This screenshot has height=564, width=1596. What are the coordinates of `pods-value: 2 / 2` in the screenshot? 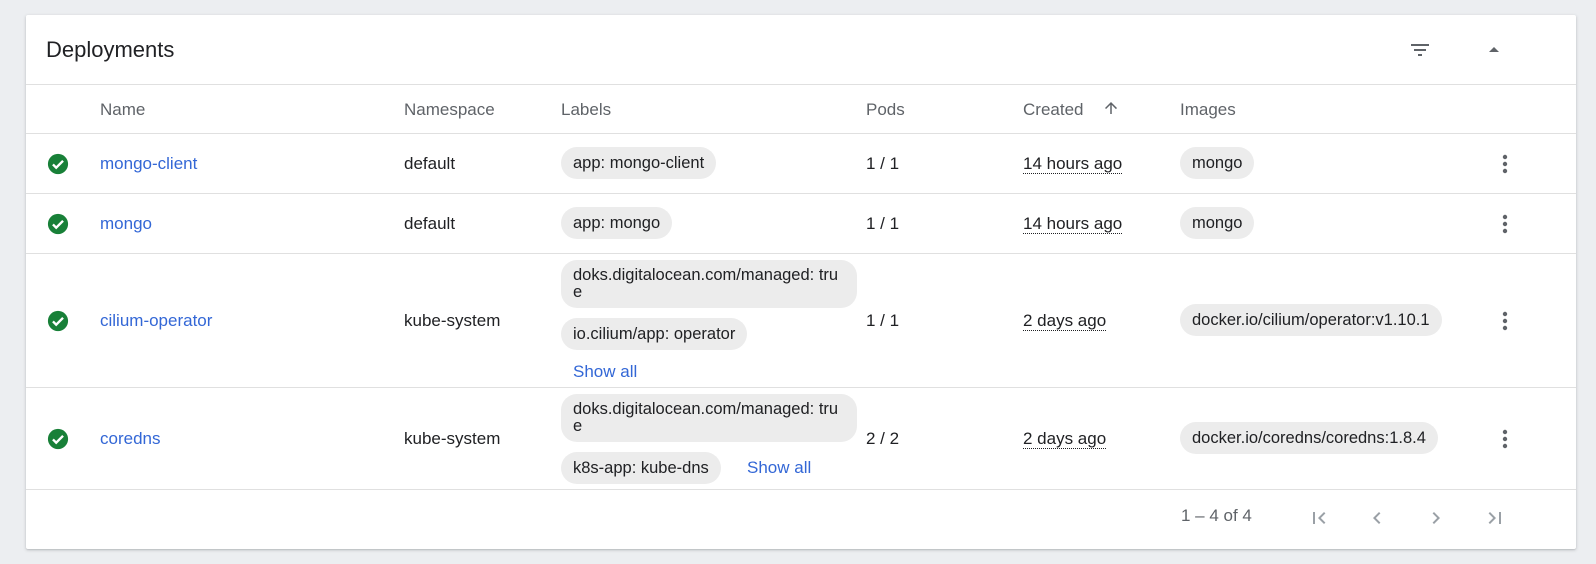 It's located at (883, 438).